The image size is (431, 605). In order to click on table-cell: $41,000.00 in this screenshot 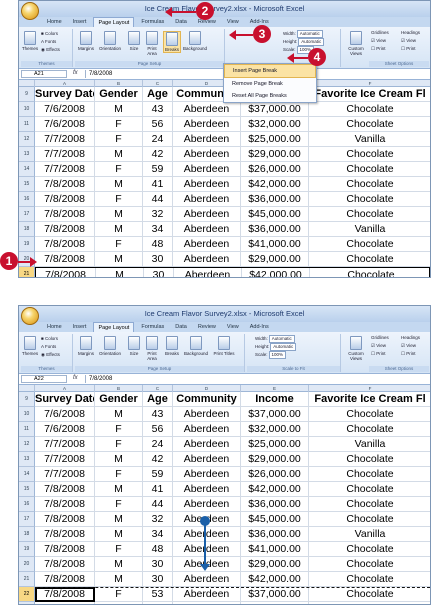, I will do `click(275, 549)`.